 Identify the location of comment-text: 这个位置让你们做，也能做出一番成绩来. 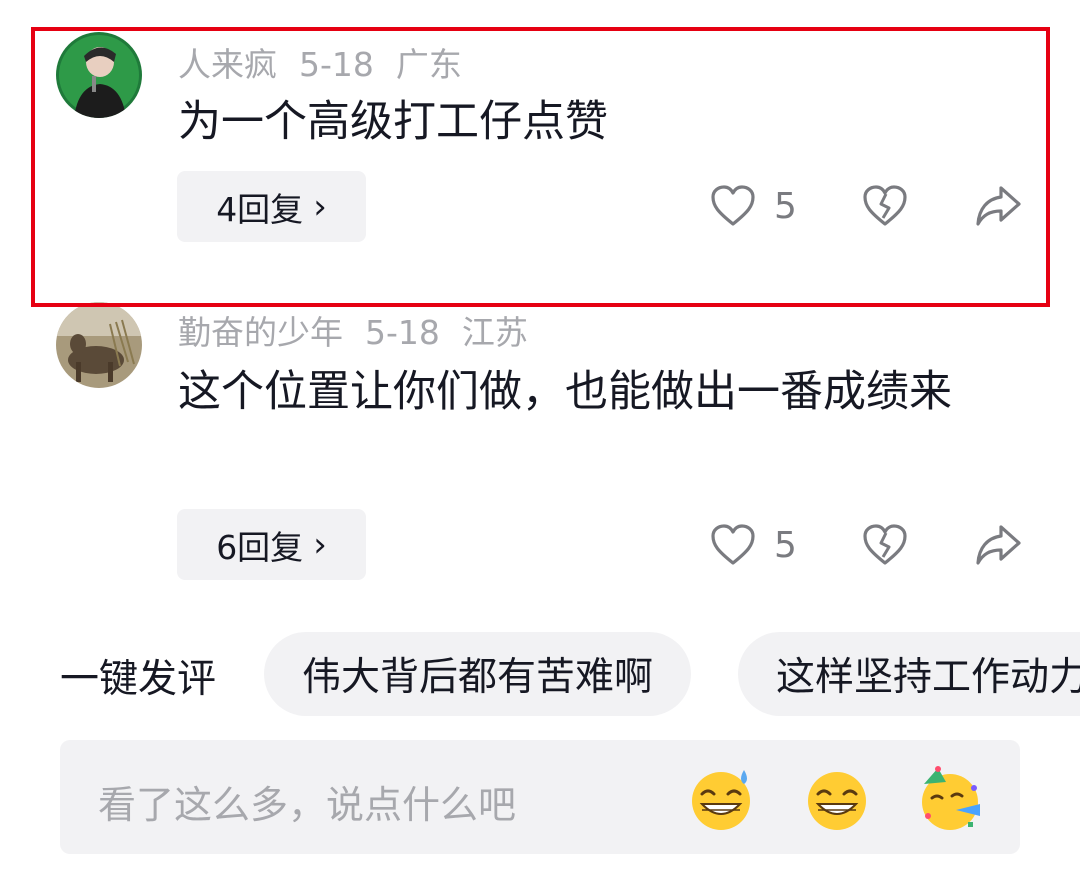
(565, 392).